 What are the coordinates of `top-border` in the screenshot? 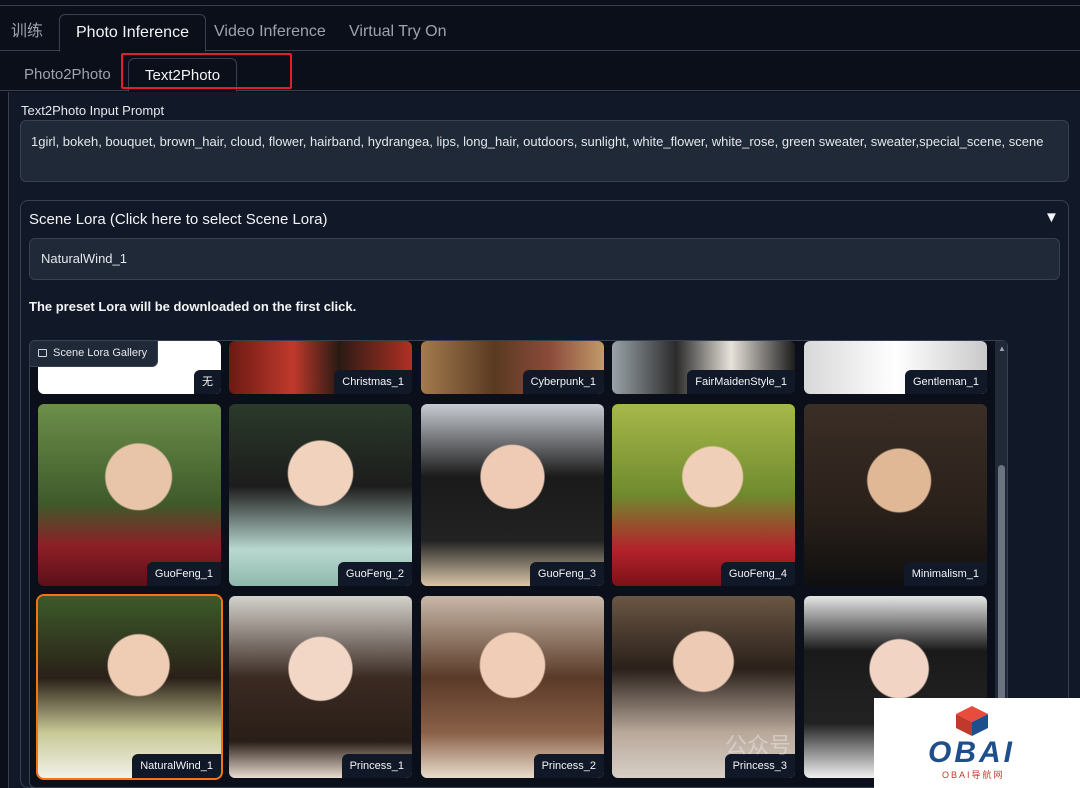 It's located at (540, 3).